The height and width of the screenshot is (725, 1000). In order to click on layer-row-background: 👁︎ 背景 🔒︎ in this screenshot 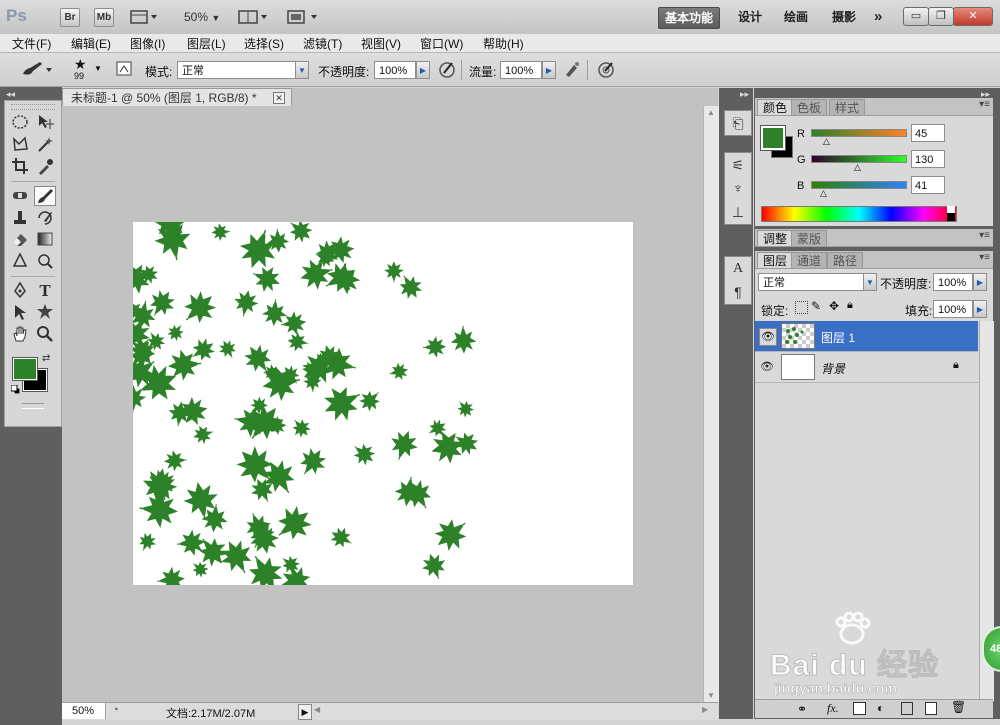, I will do `click(866, 367)`.